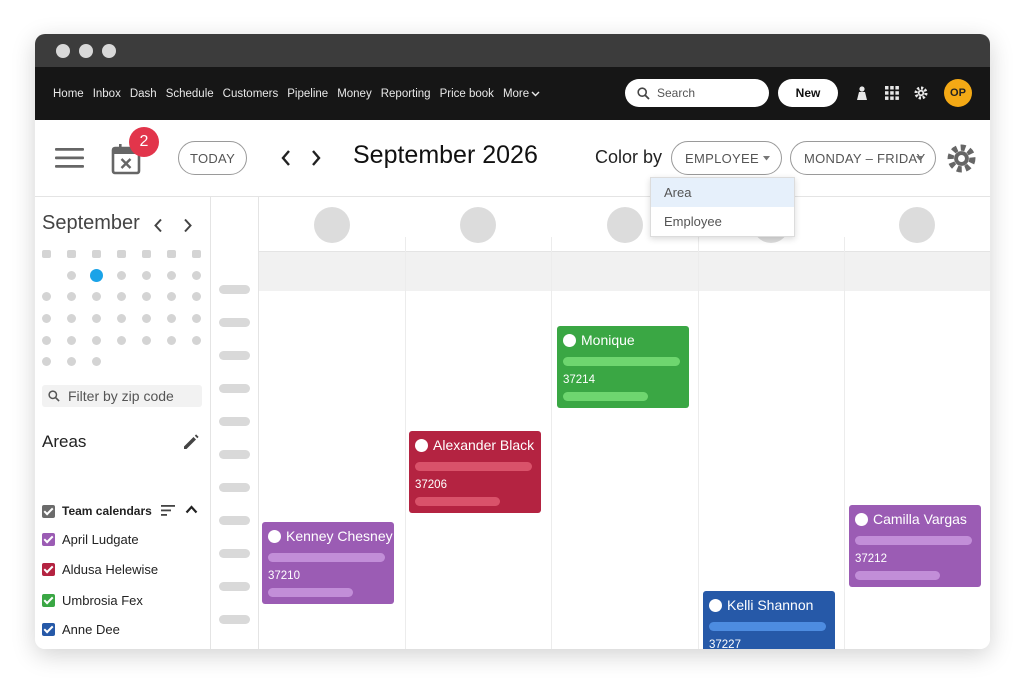  Describe the element at coordinates (921, 93) in the screenshot. I see `gear-icon` at that location.